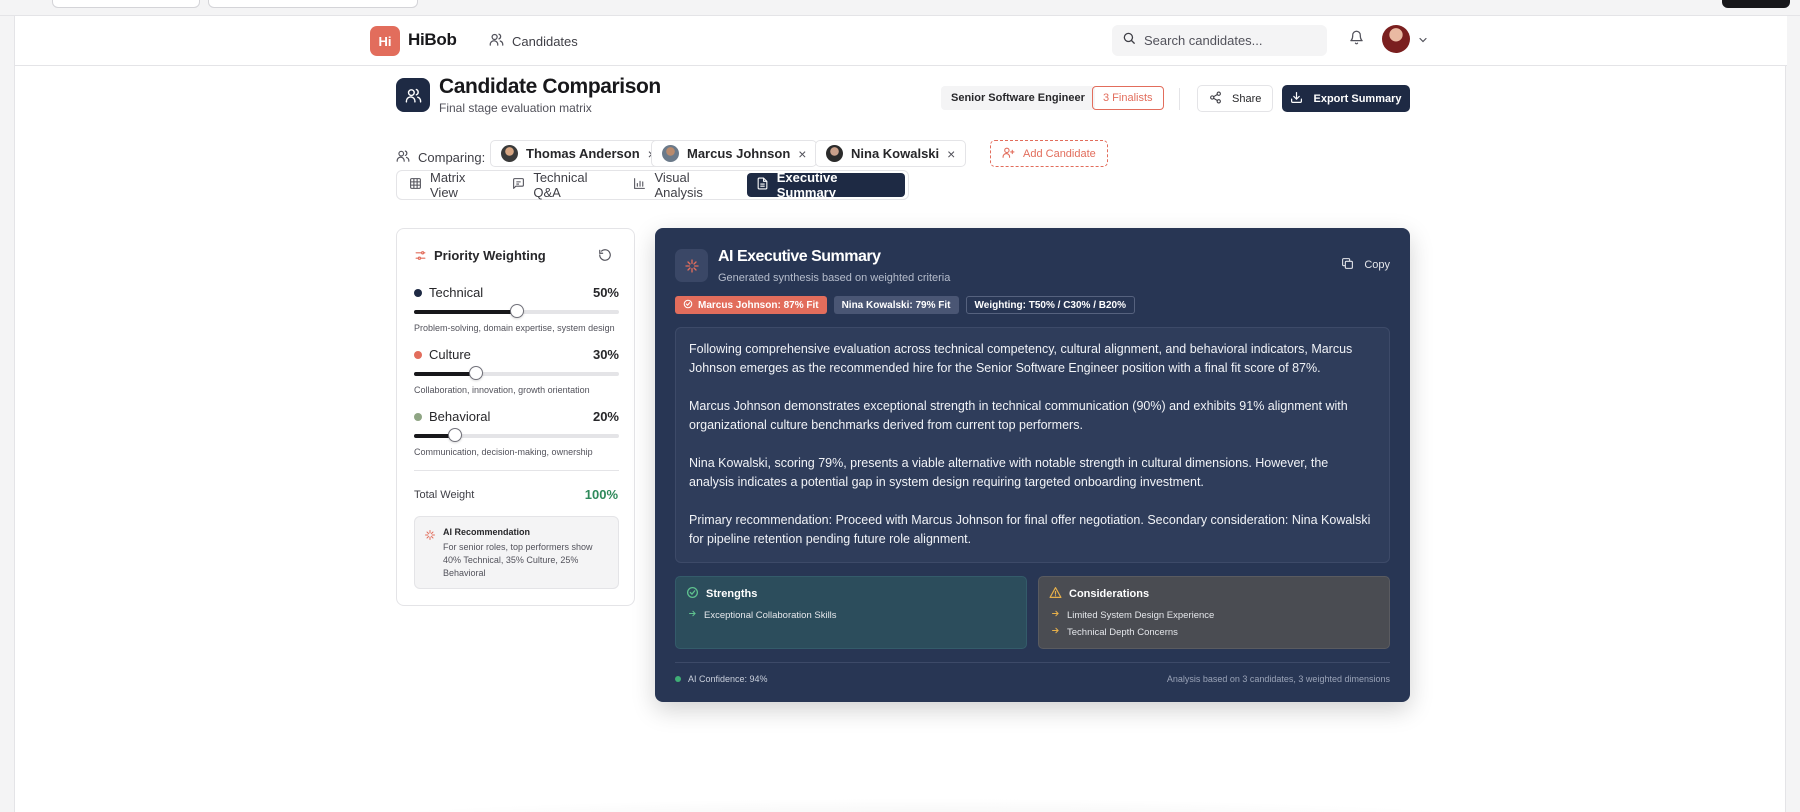  What do you see at coordinates (126, 4) in the screenshot?
I see `browser-tab` at bounding box center [126, 4].